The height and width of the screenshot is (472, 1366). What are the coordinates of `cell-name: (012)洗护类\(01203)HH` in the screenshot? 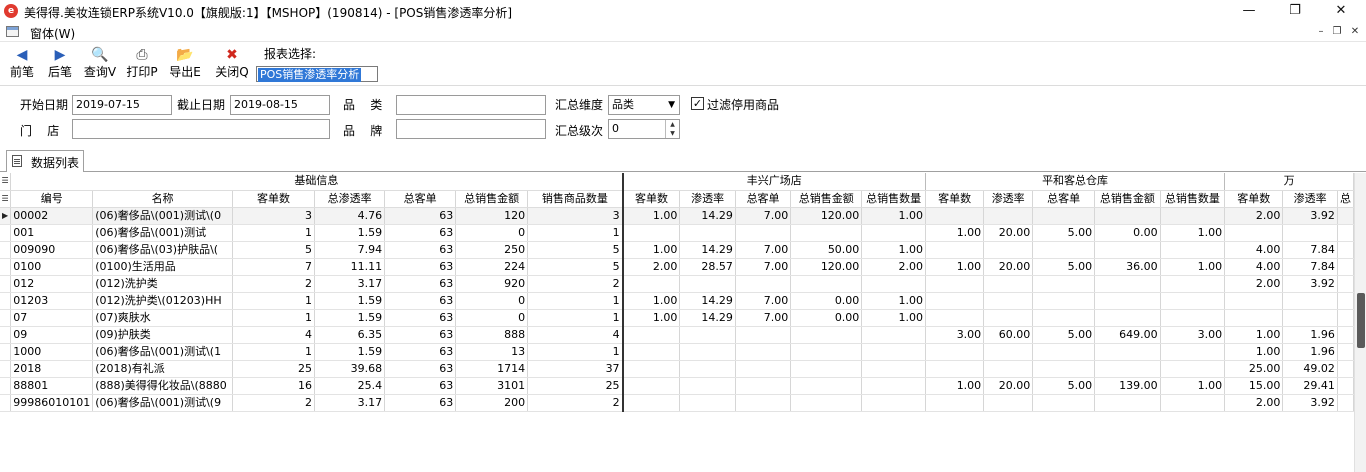 It's located at (162, 301).